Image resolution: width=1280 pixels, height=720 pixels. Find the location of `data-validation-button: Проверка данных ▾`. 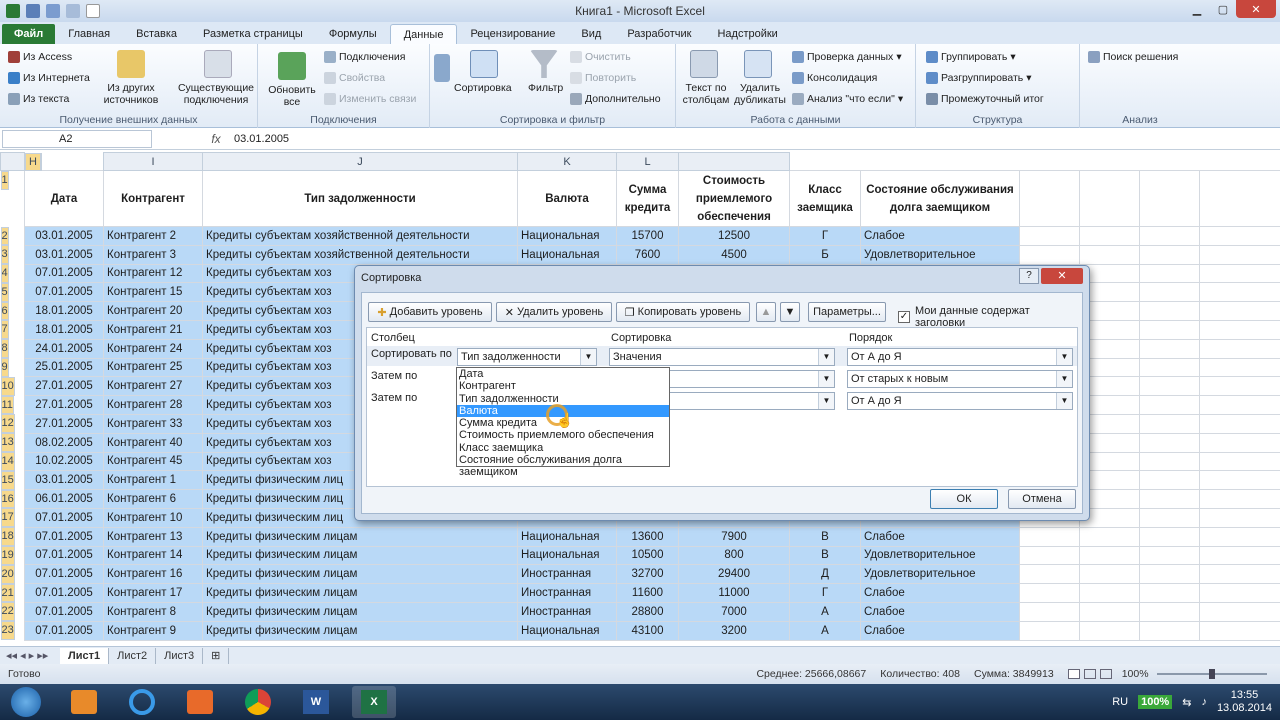

data-validation-button: Проверка данных ▾ is located at coordinates (847, 57).